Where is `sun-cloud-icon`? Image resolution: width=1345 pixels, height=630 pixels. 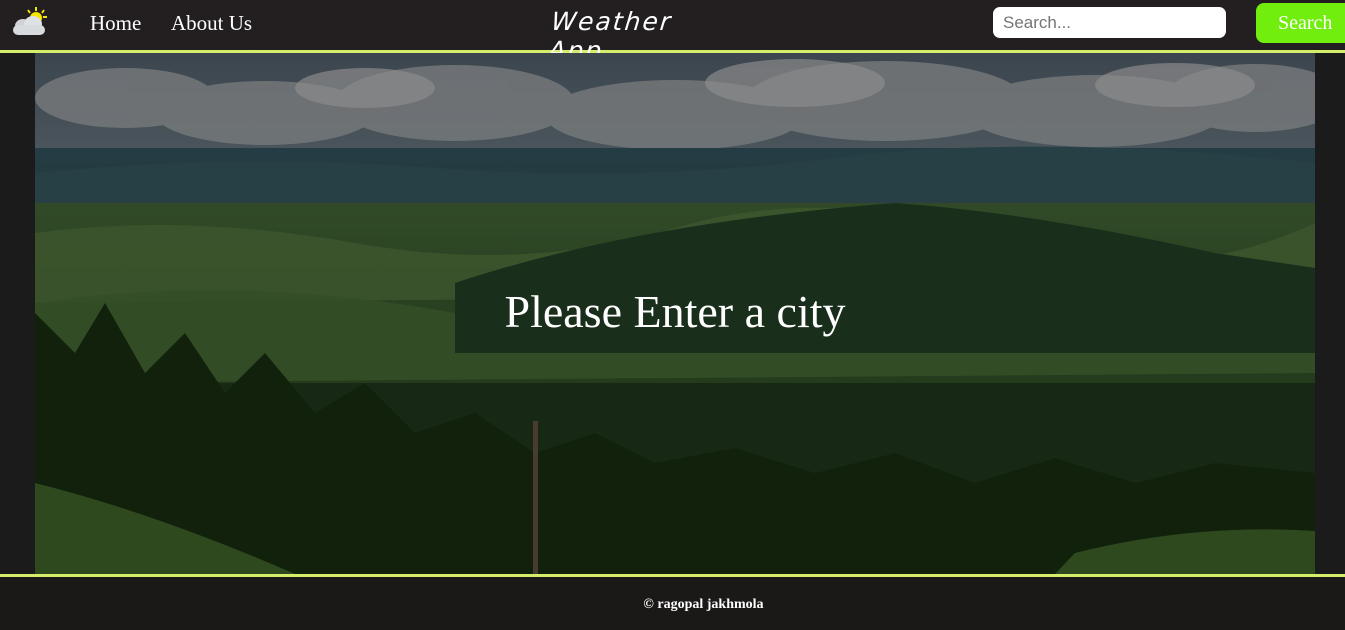
sun-cloud-icon is located at coordinates (30, 21).